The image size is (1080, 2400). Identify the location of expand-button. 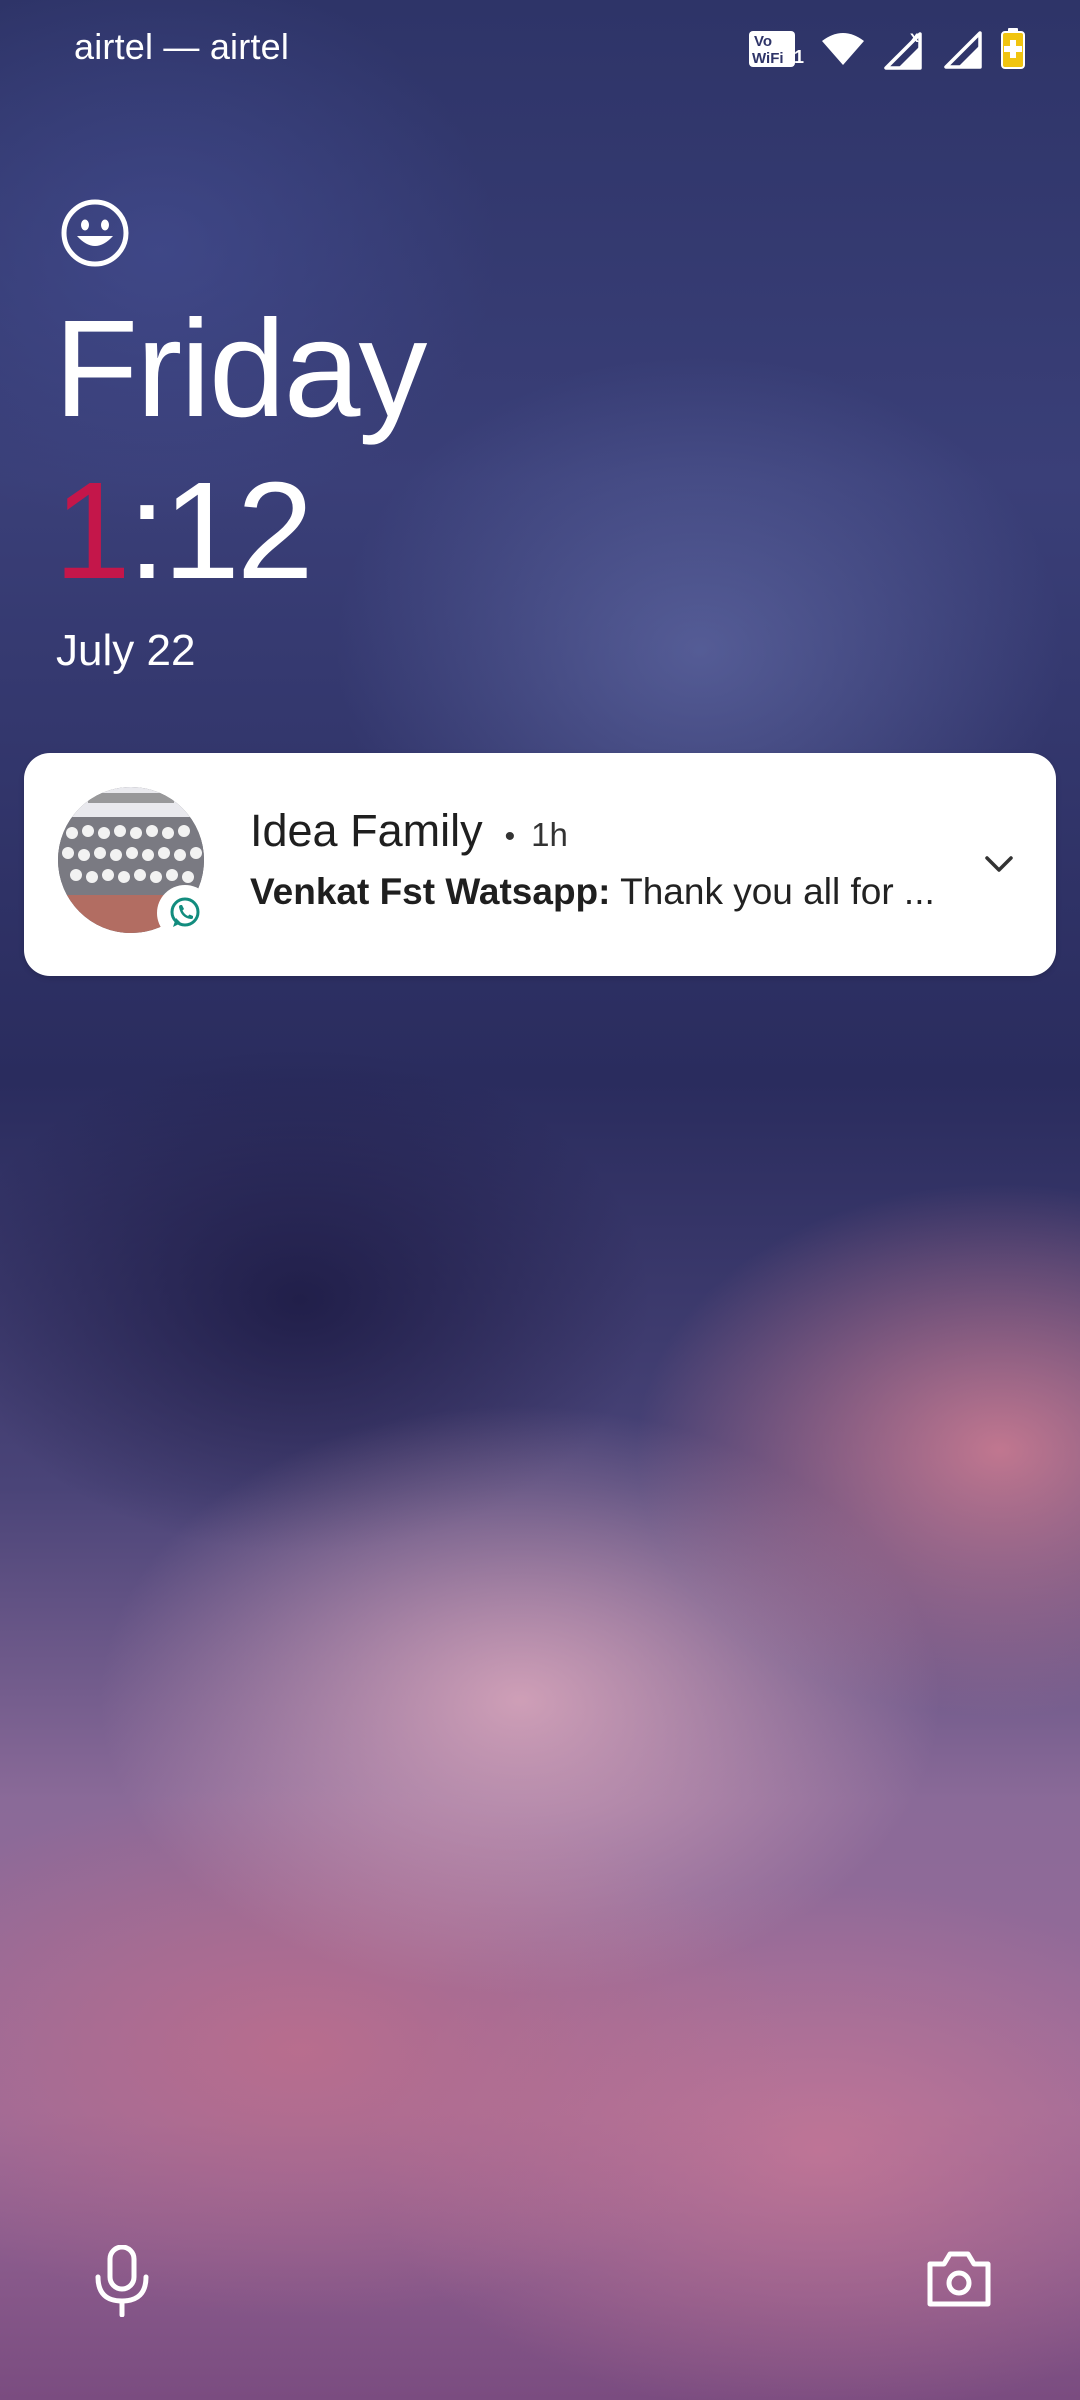
(999, 864).